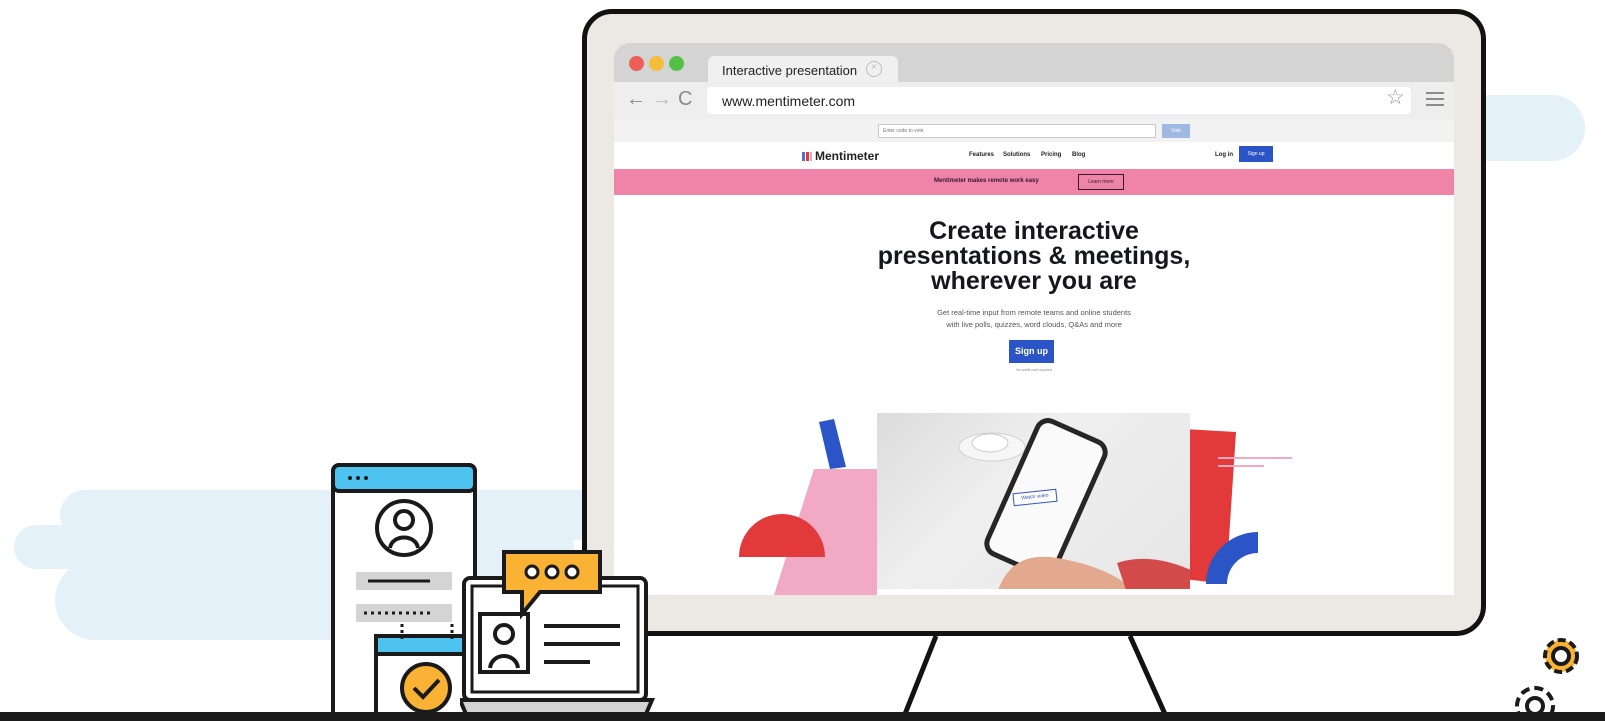  I want to click on mentimeter-logo-icon, so click(807, 156).